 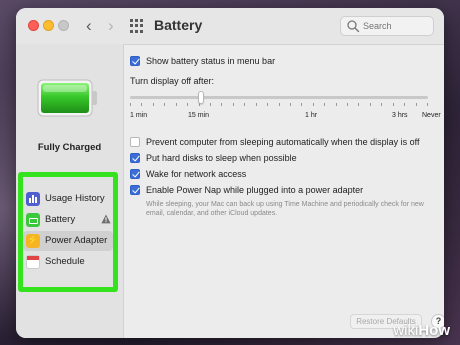 I want to click on show-all-grid-icon, so click(x=137, y=26).